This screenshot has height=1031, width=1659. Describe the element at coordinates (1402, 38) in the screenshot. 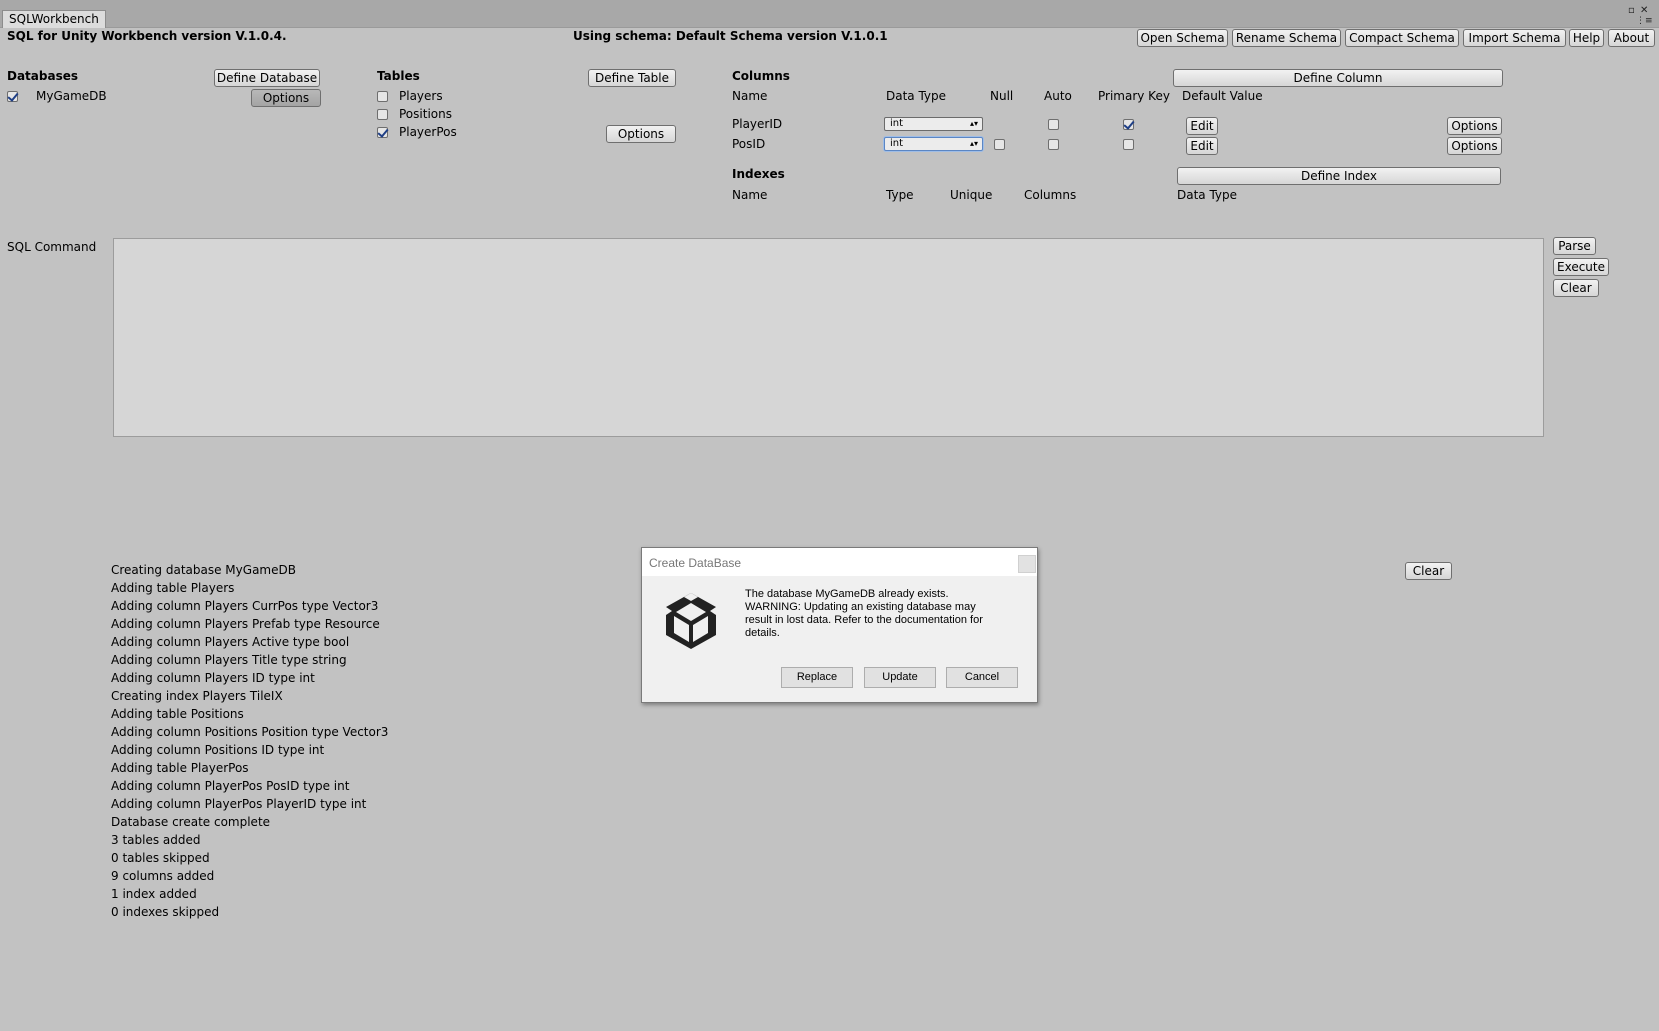

I see `compact-schema-button: Compact Schema` at that location.